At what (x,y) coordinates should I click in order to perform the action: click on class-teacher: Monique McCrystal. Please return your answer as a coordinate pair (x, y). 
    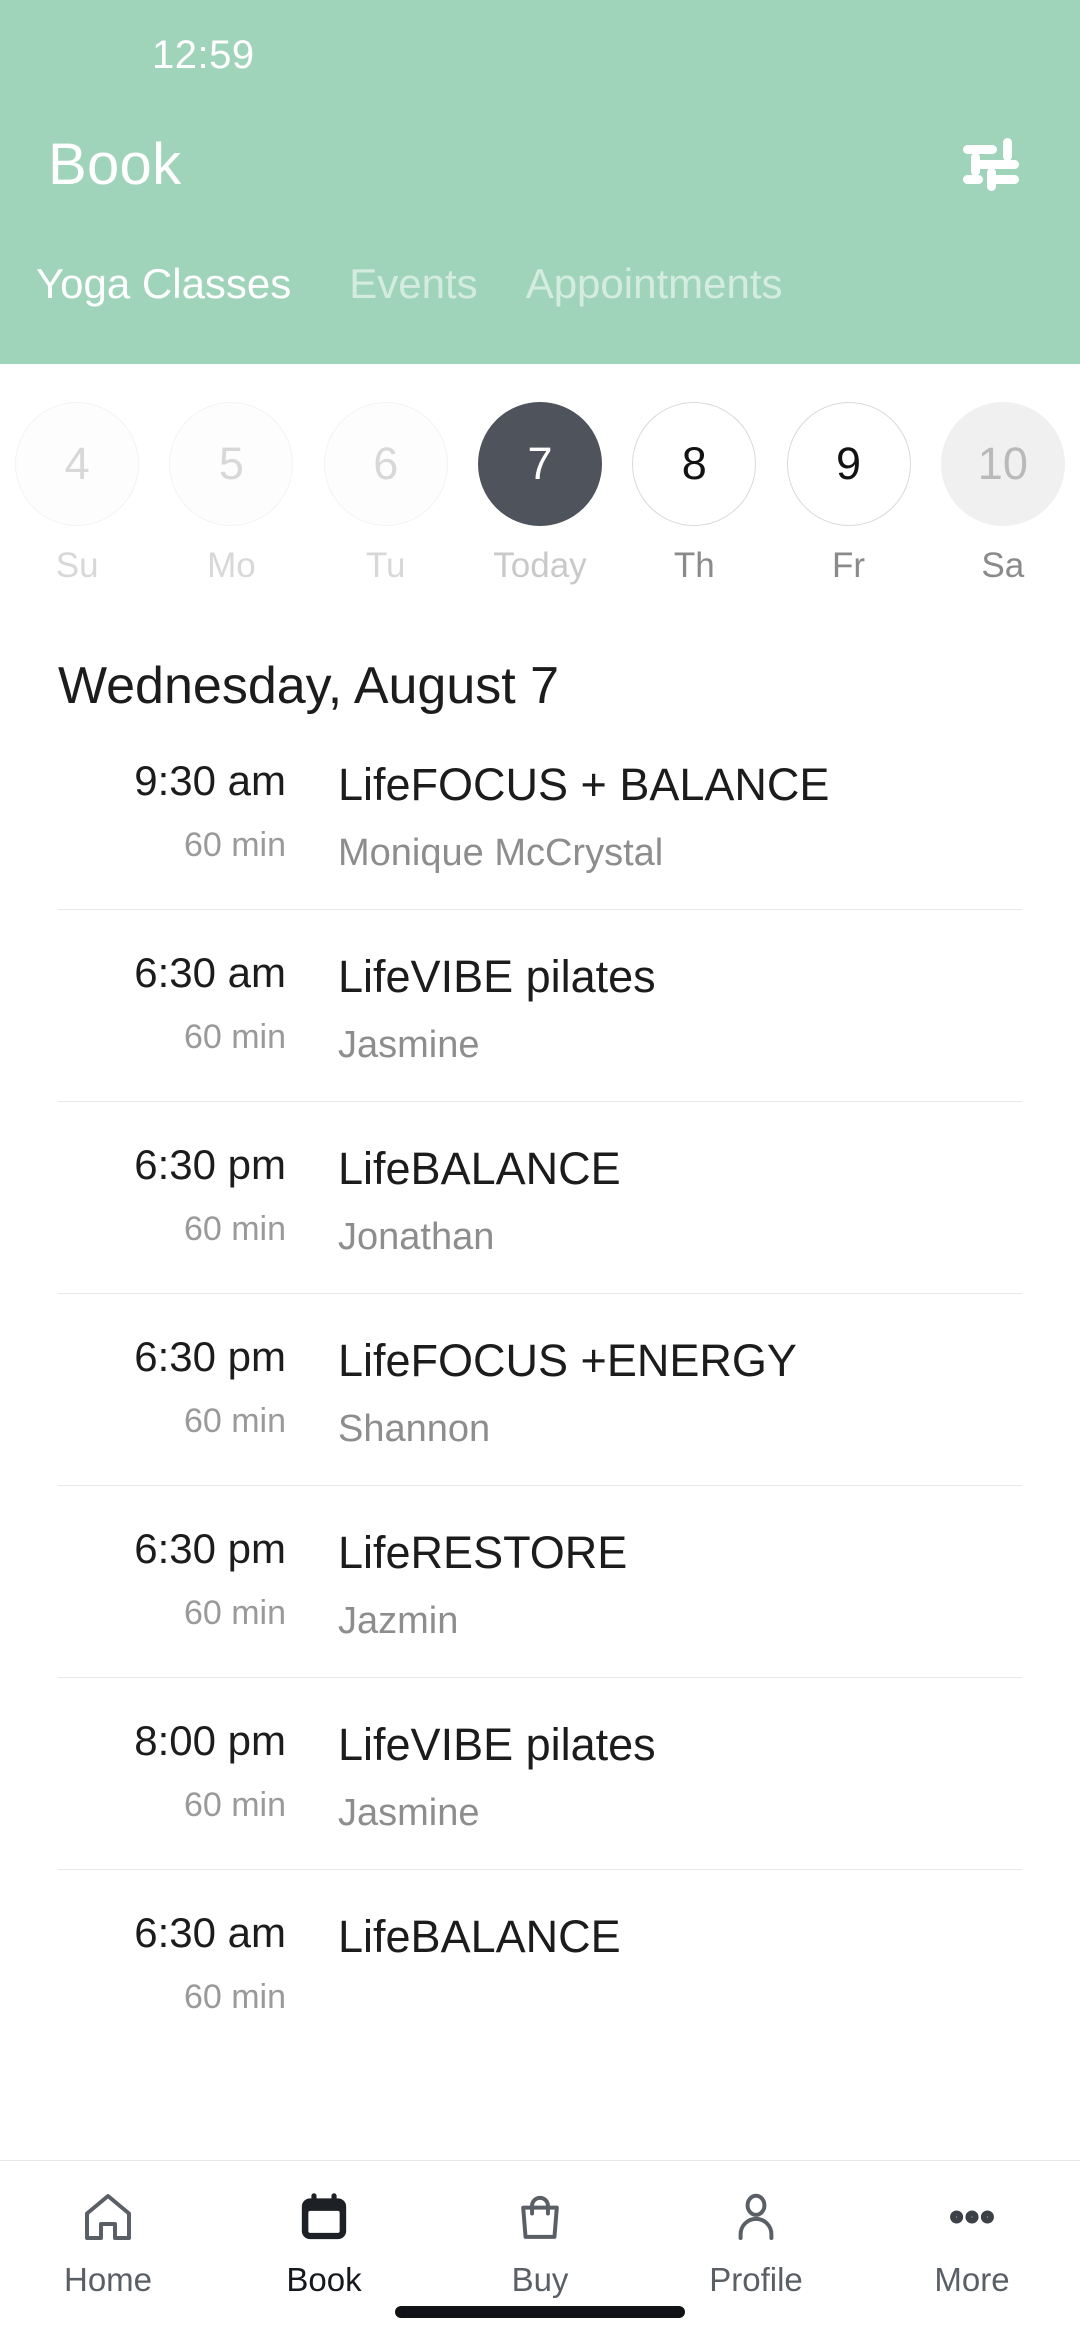
    Looking at the image, I should click on (501, 853).